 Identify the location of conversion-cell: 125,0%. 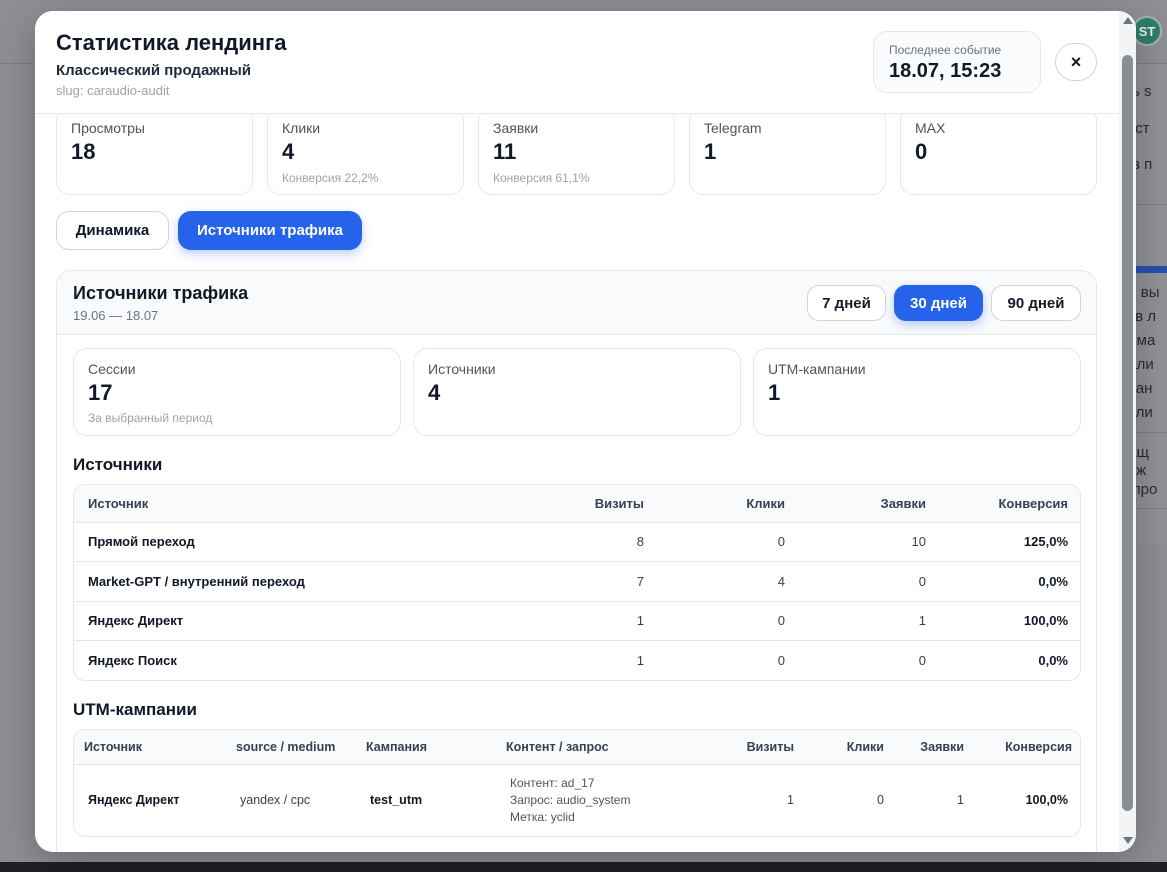
(1010, 542).